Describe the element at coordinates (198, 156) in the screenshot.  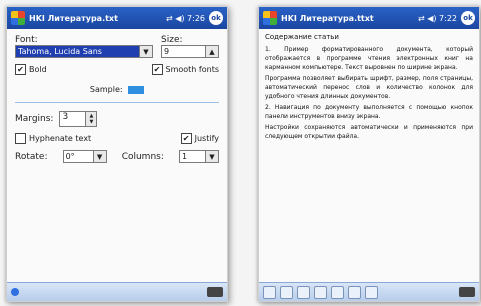
I see `columns-select: 1 ▼` at that location.